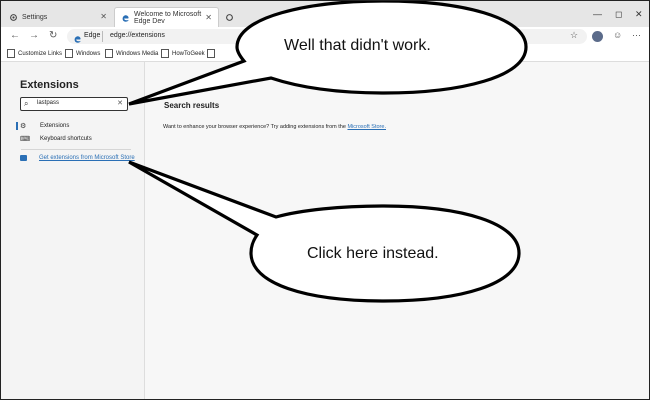 The width and height of the screenshot is (650, 400). I want to click on callout-text-bottom: Click here instead., so click(373, 253).